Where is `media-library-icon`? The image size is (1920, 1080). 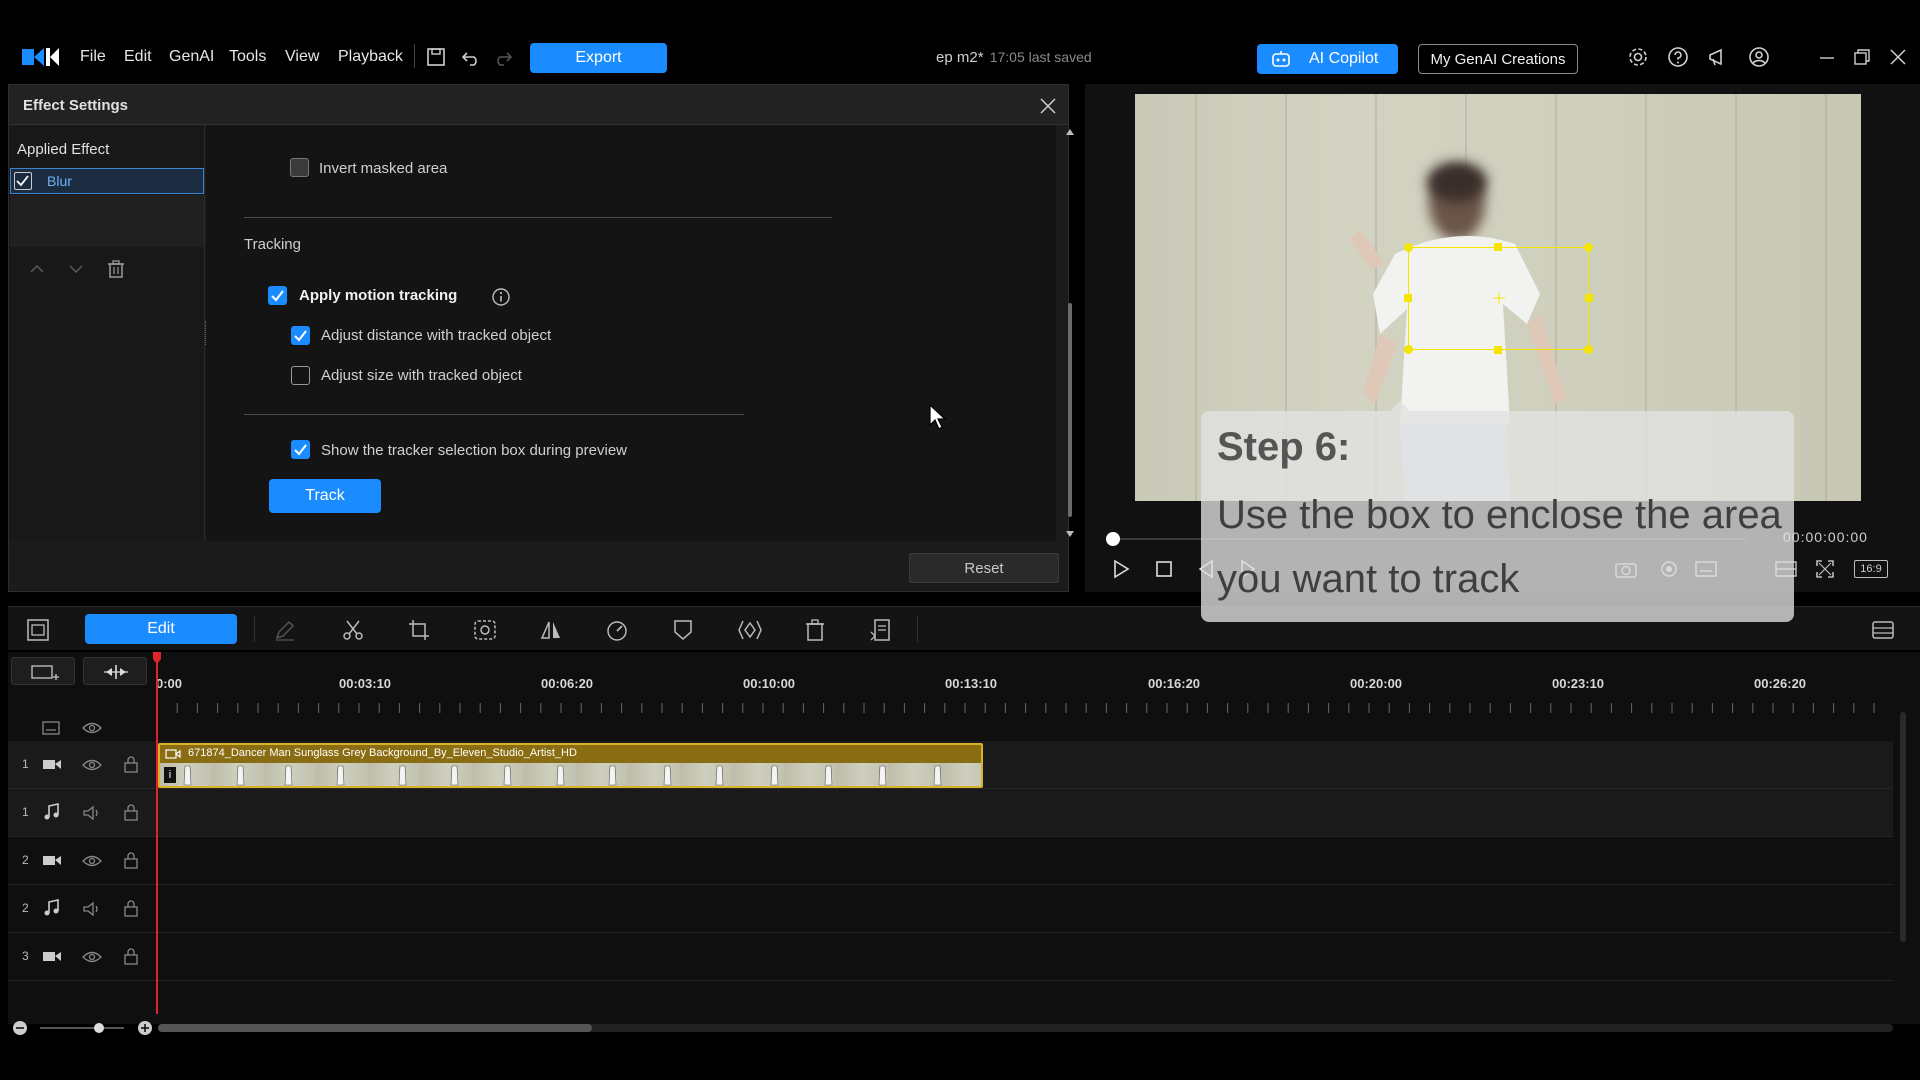
media-library-icon is located at coordinates (38, 630).